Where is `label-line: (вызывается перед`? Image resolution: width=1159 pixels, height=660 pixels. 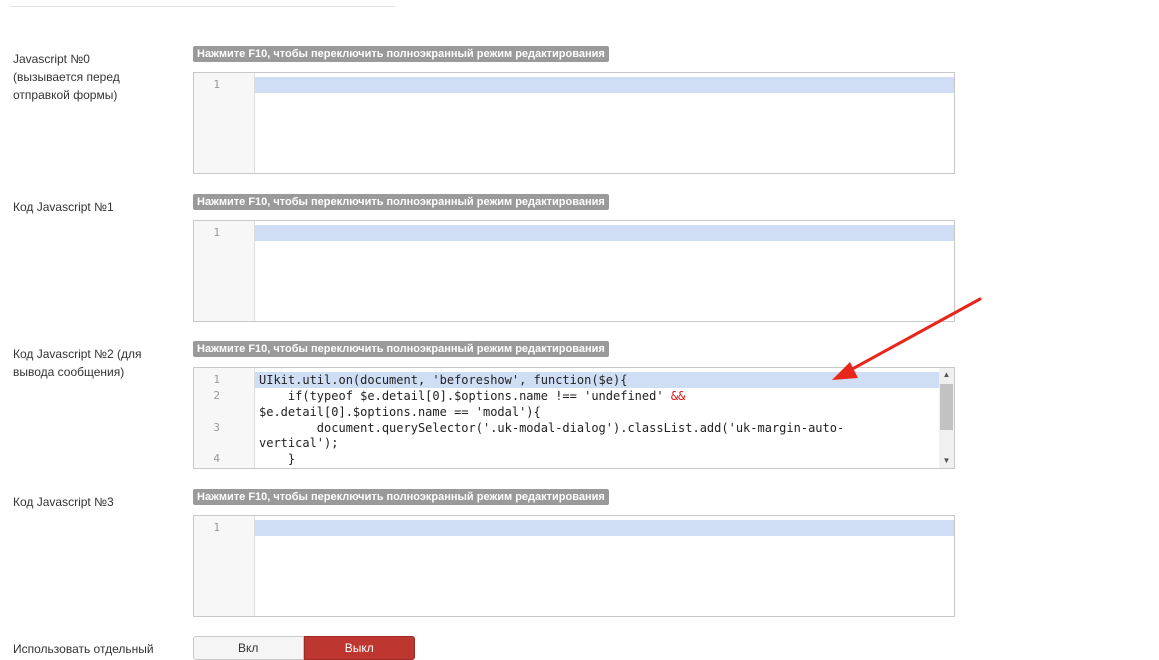 label-line: (вызывается перед is located at coordinates (66, 77).